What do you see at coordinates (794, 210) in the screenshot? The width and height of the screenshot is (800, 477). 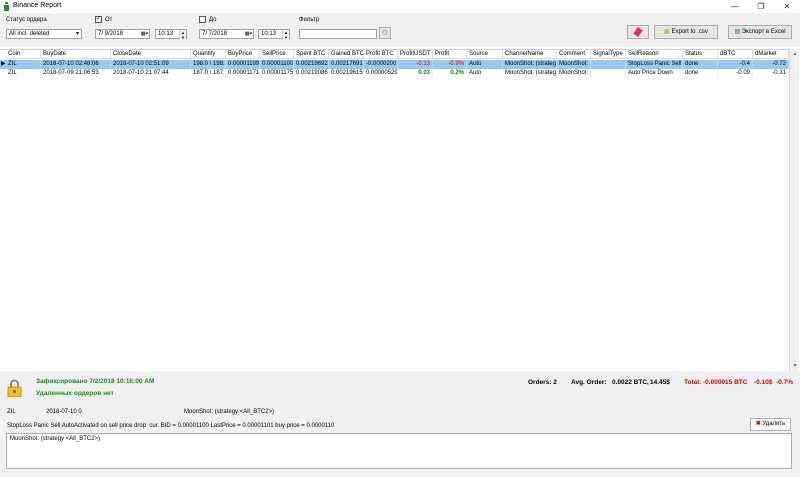 I see `vertical-scrollbar: ▲ ▼` at bounding box center [794, 210].